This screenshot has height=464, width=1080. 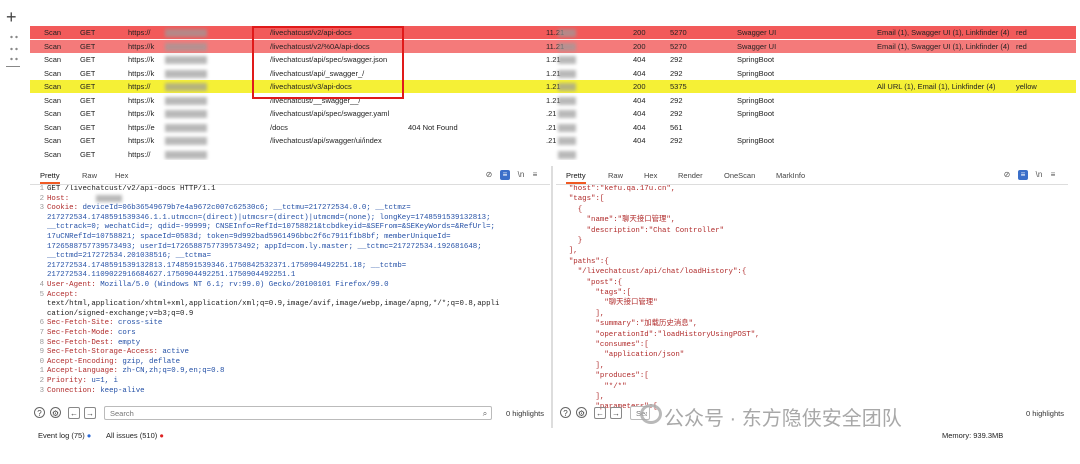 I want to click on event-log-link: Event log (75) ●, so click(x=64, y=436).